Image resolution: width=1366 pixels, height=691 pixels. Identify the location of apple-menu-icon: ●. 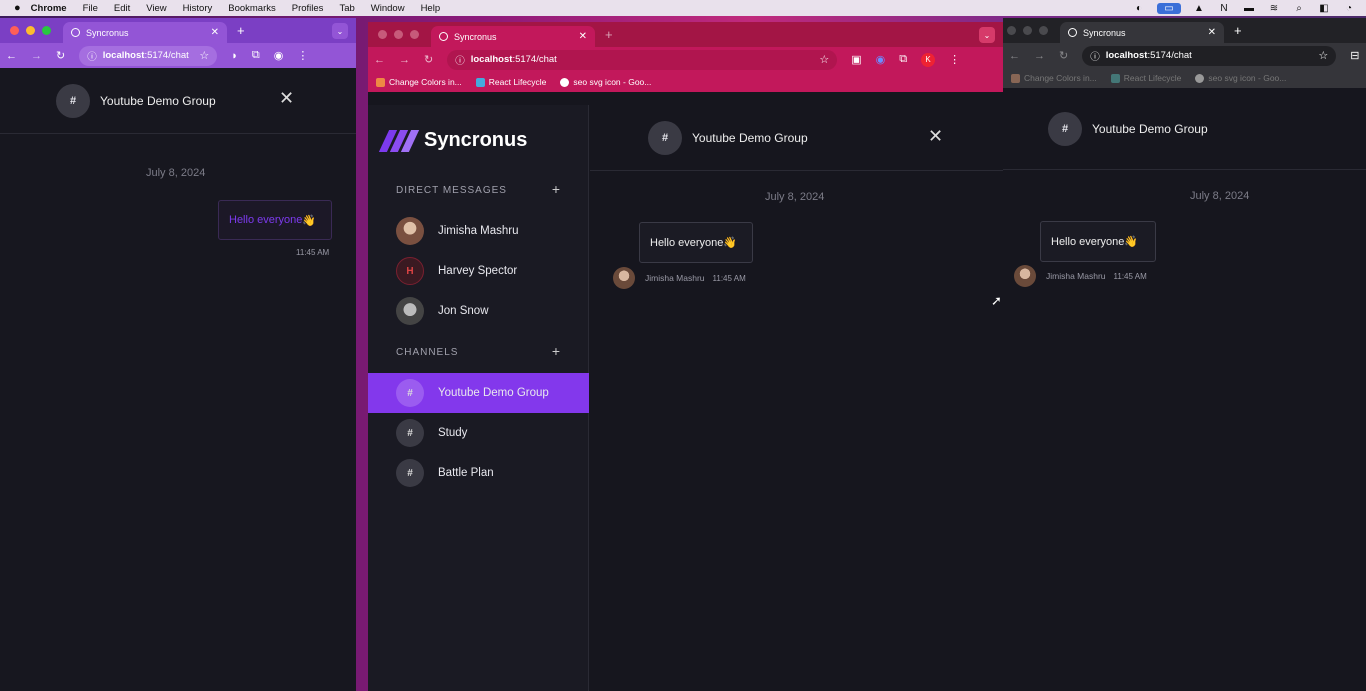
(17, 8).